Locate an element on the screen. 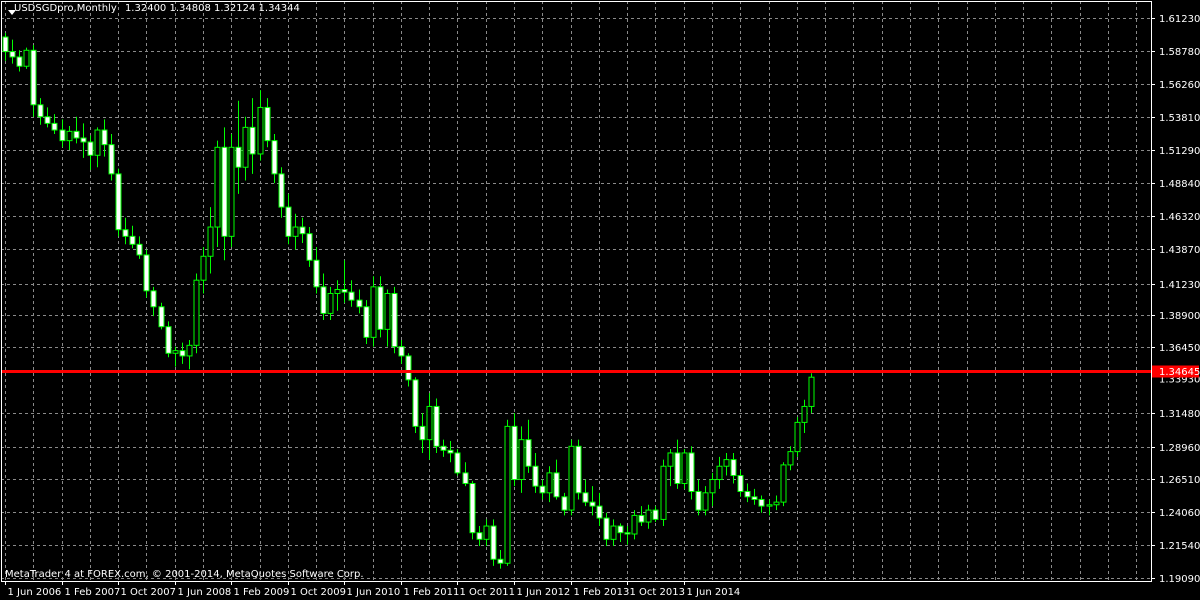 This screenshot has width=1200, height=600. y-tick-label: 1.53810 is located at coordinates (1179, 118).